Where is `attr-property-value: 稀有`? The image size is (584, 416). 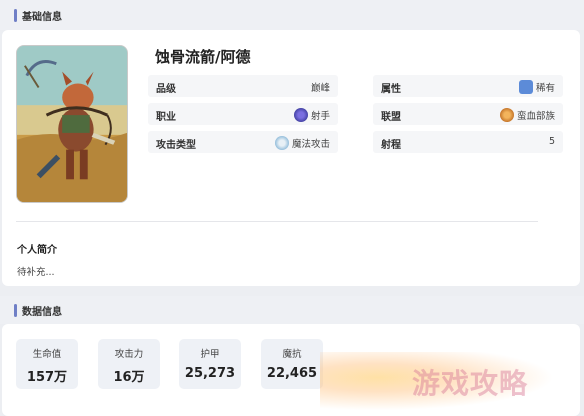 attr-property-value: 稀有 is located at coordinates (536, 87).